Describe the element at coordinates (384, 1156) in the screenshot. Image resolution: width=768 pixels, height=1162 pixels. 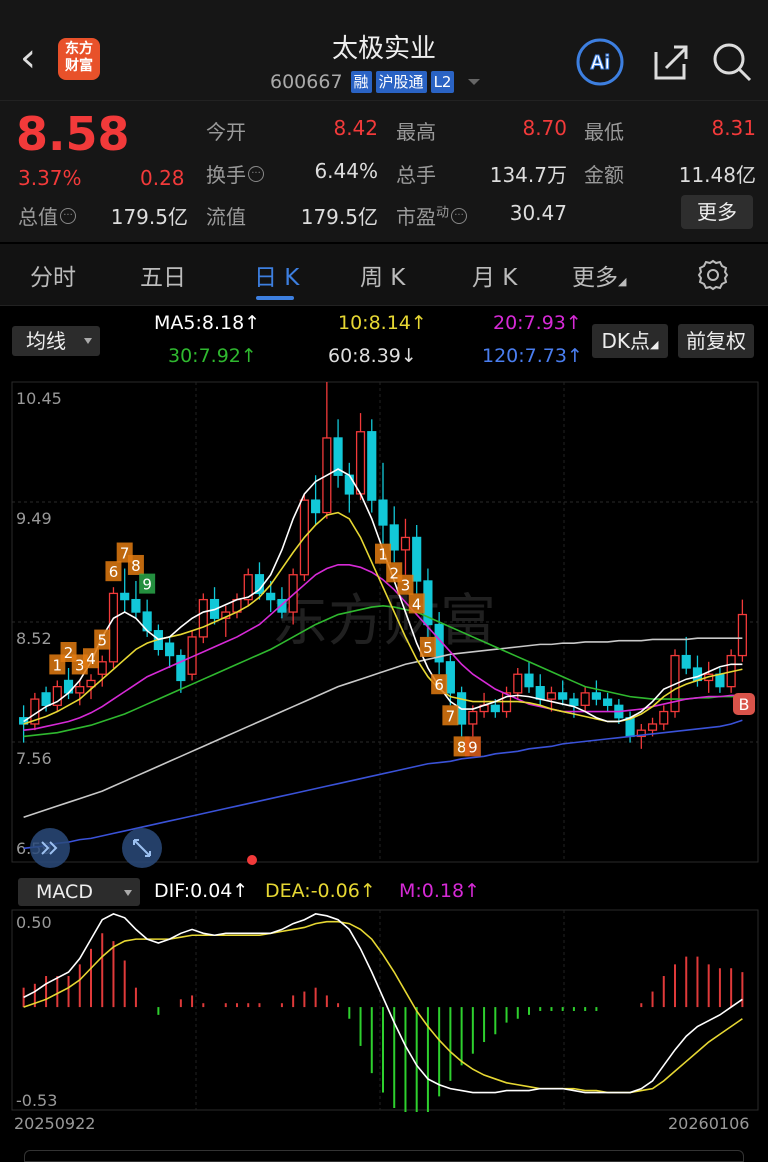
I see `bottom-toolbar-edge` at that location.